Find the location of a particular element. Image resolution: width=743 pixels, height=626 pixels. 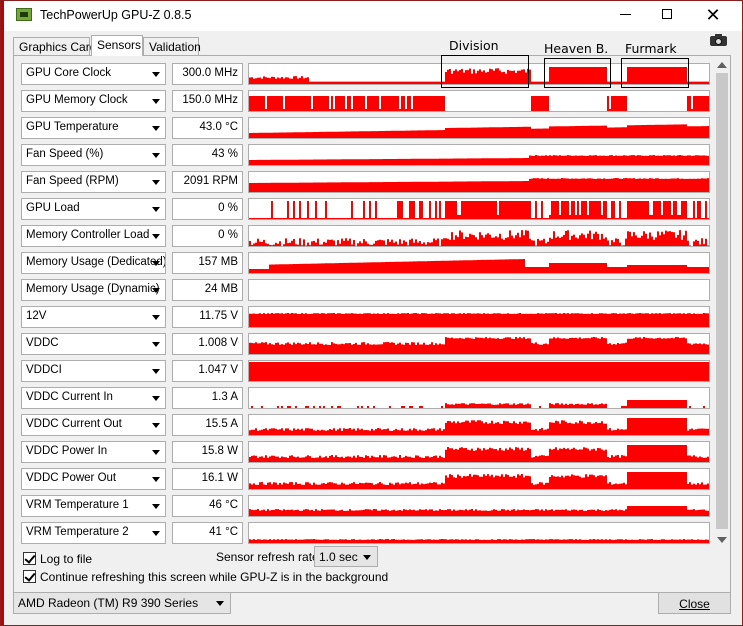

sensor-name-select: VDDC Power In is located at coordinates (93, 452).